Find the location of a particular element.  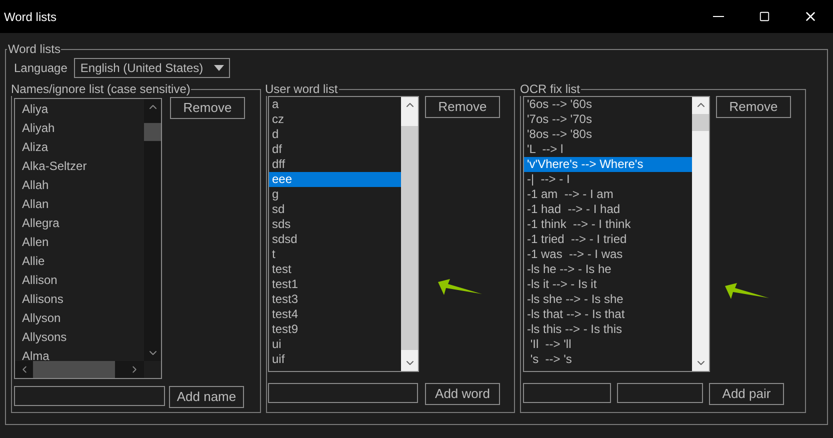

list-item: eee is located at coordinates (335, 179).